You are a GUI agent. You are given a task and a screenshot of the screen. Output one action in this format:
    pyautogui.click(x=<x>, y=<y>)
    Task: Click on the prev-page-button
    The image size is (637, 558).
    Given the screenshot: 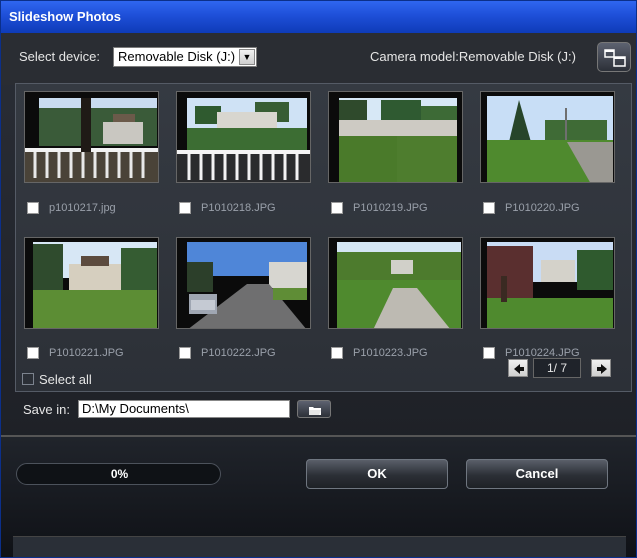 What is the action you would take?
    pyautogui.click(x=518, y=368)
    